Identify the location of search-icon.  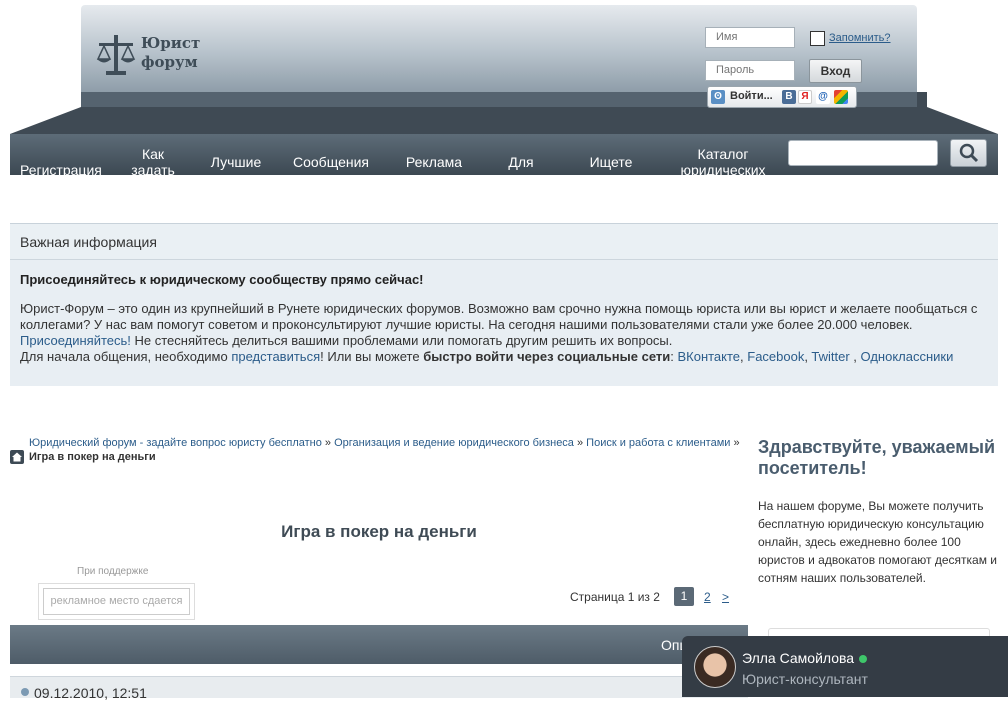
(969, 153).